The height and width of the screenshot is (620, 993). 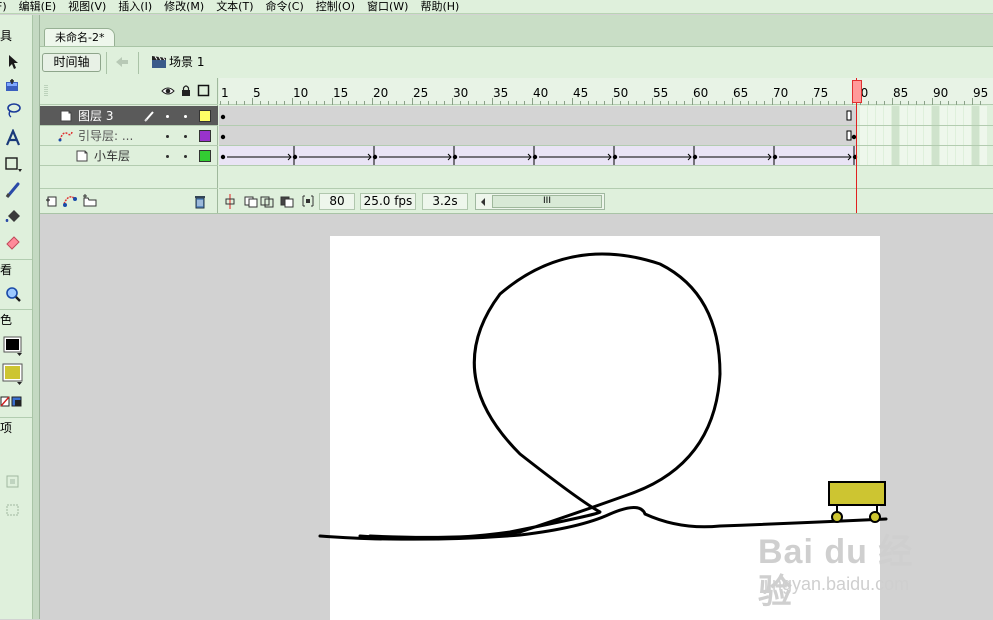 What do you see at coordinates (252, 201) in the screenshot?
I see `onion-skin-icon` at bounding box center [252, 201].